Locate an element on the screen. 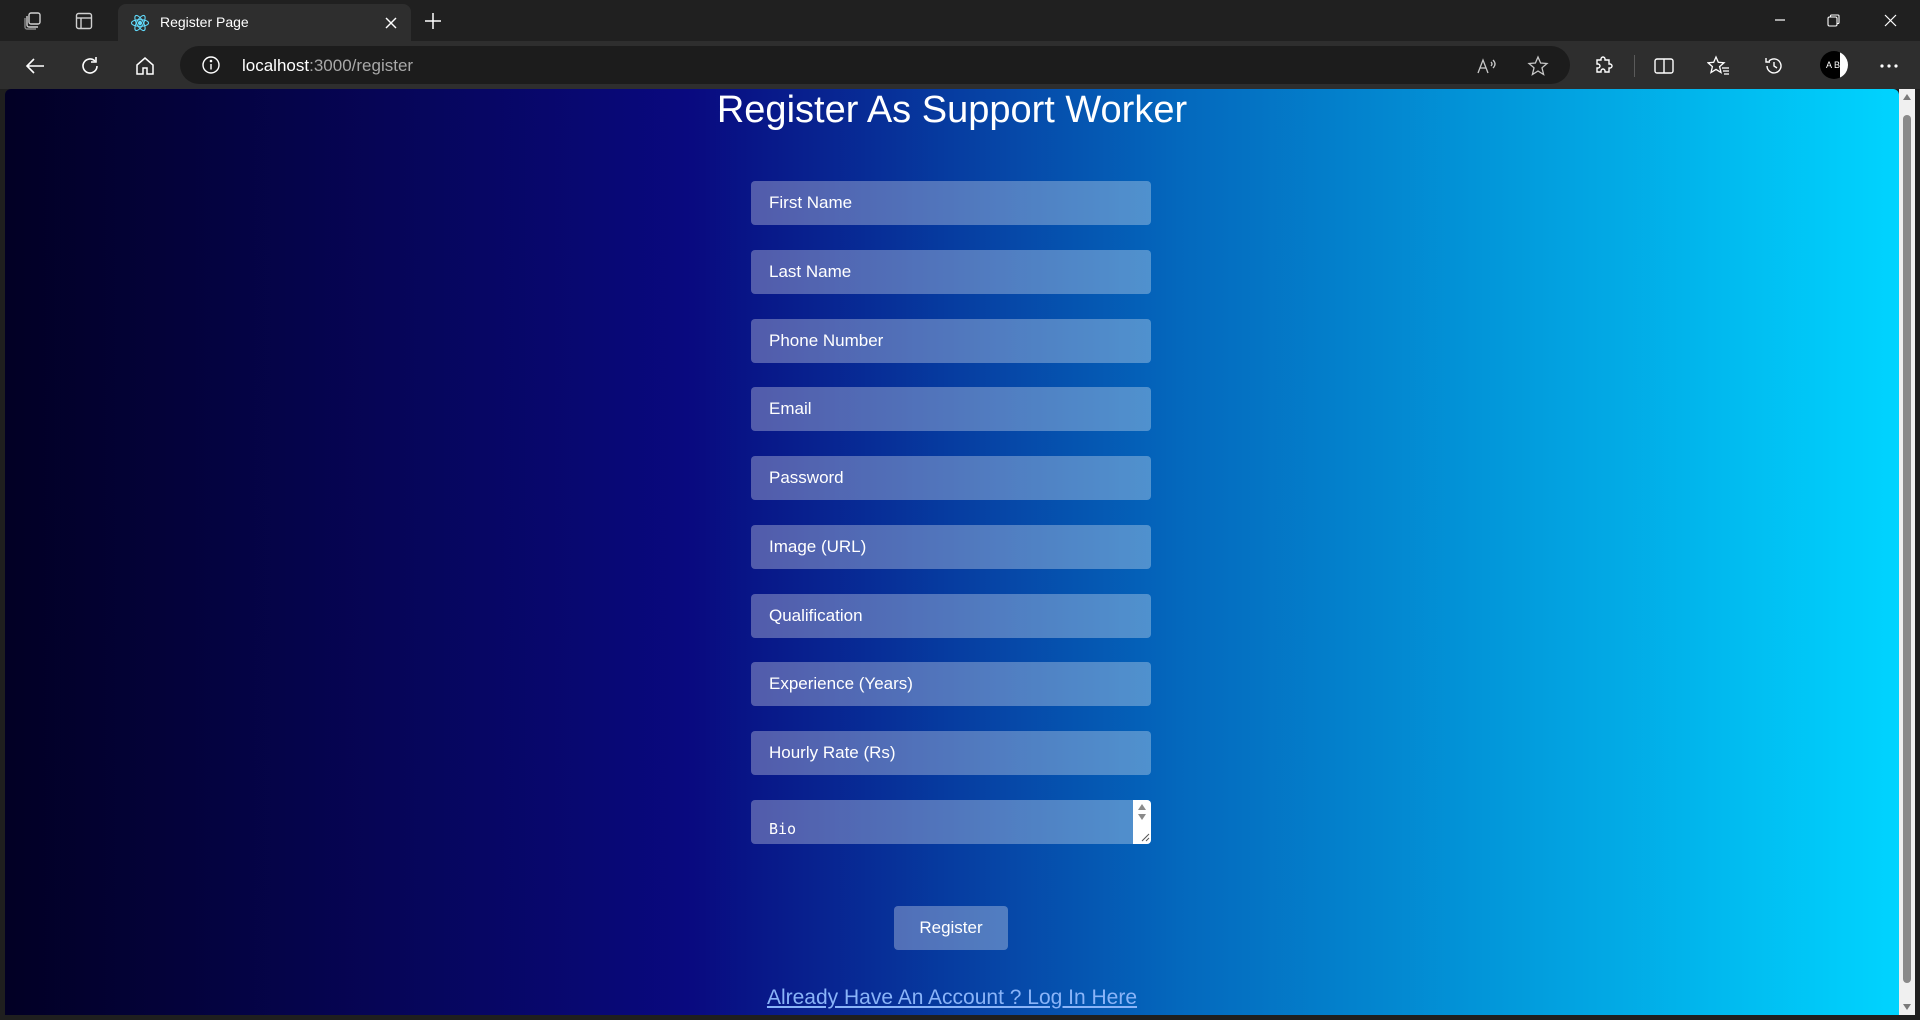 Image resolution: width=1920 pixels, height=1020 pixels. register-button: Register is located at coordinates (951, 928).